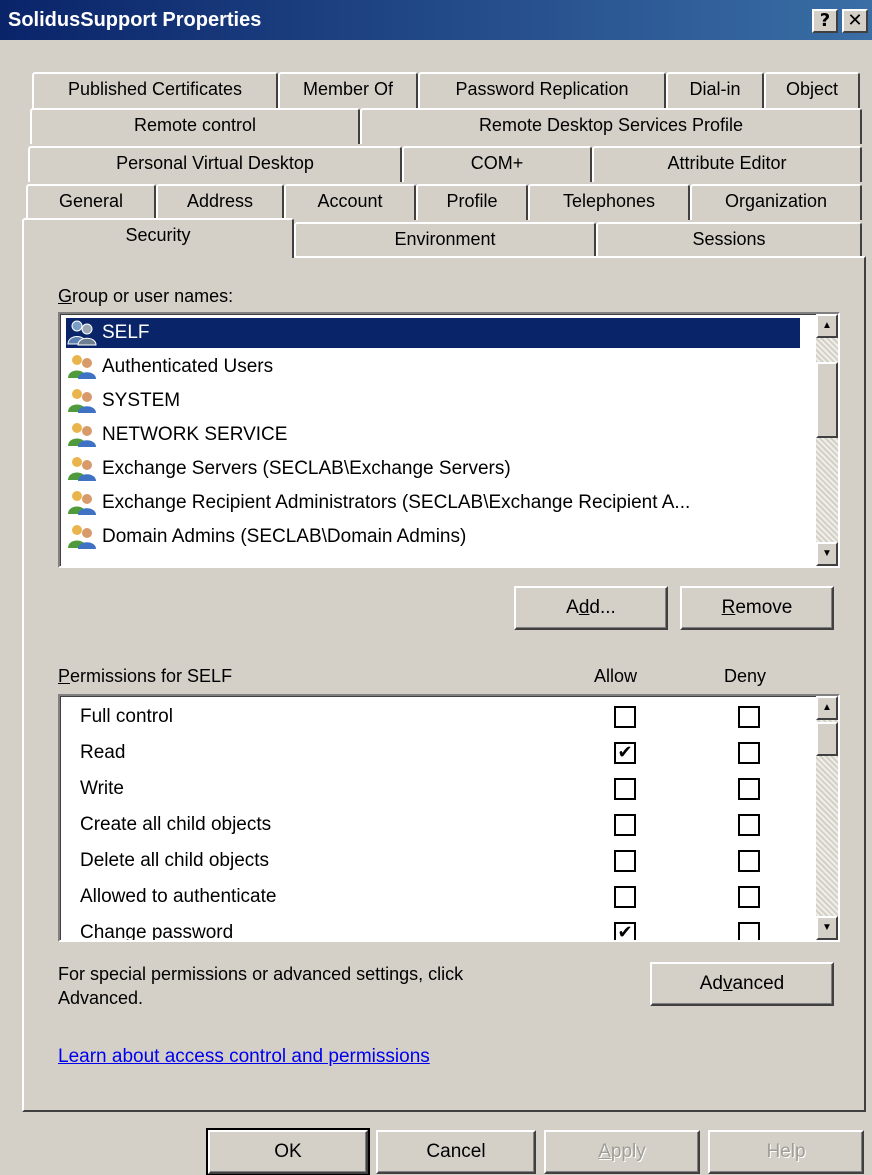  I want to click on title-bar: SolidusSupport Properties ? ✕, so click(436, 20).